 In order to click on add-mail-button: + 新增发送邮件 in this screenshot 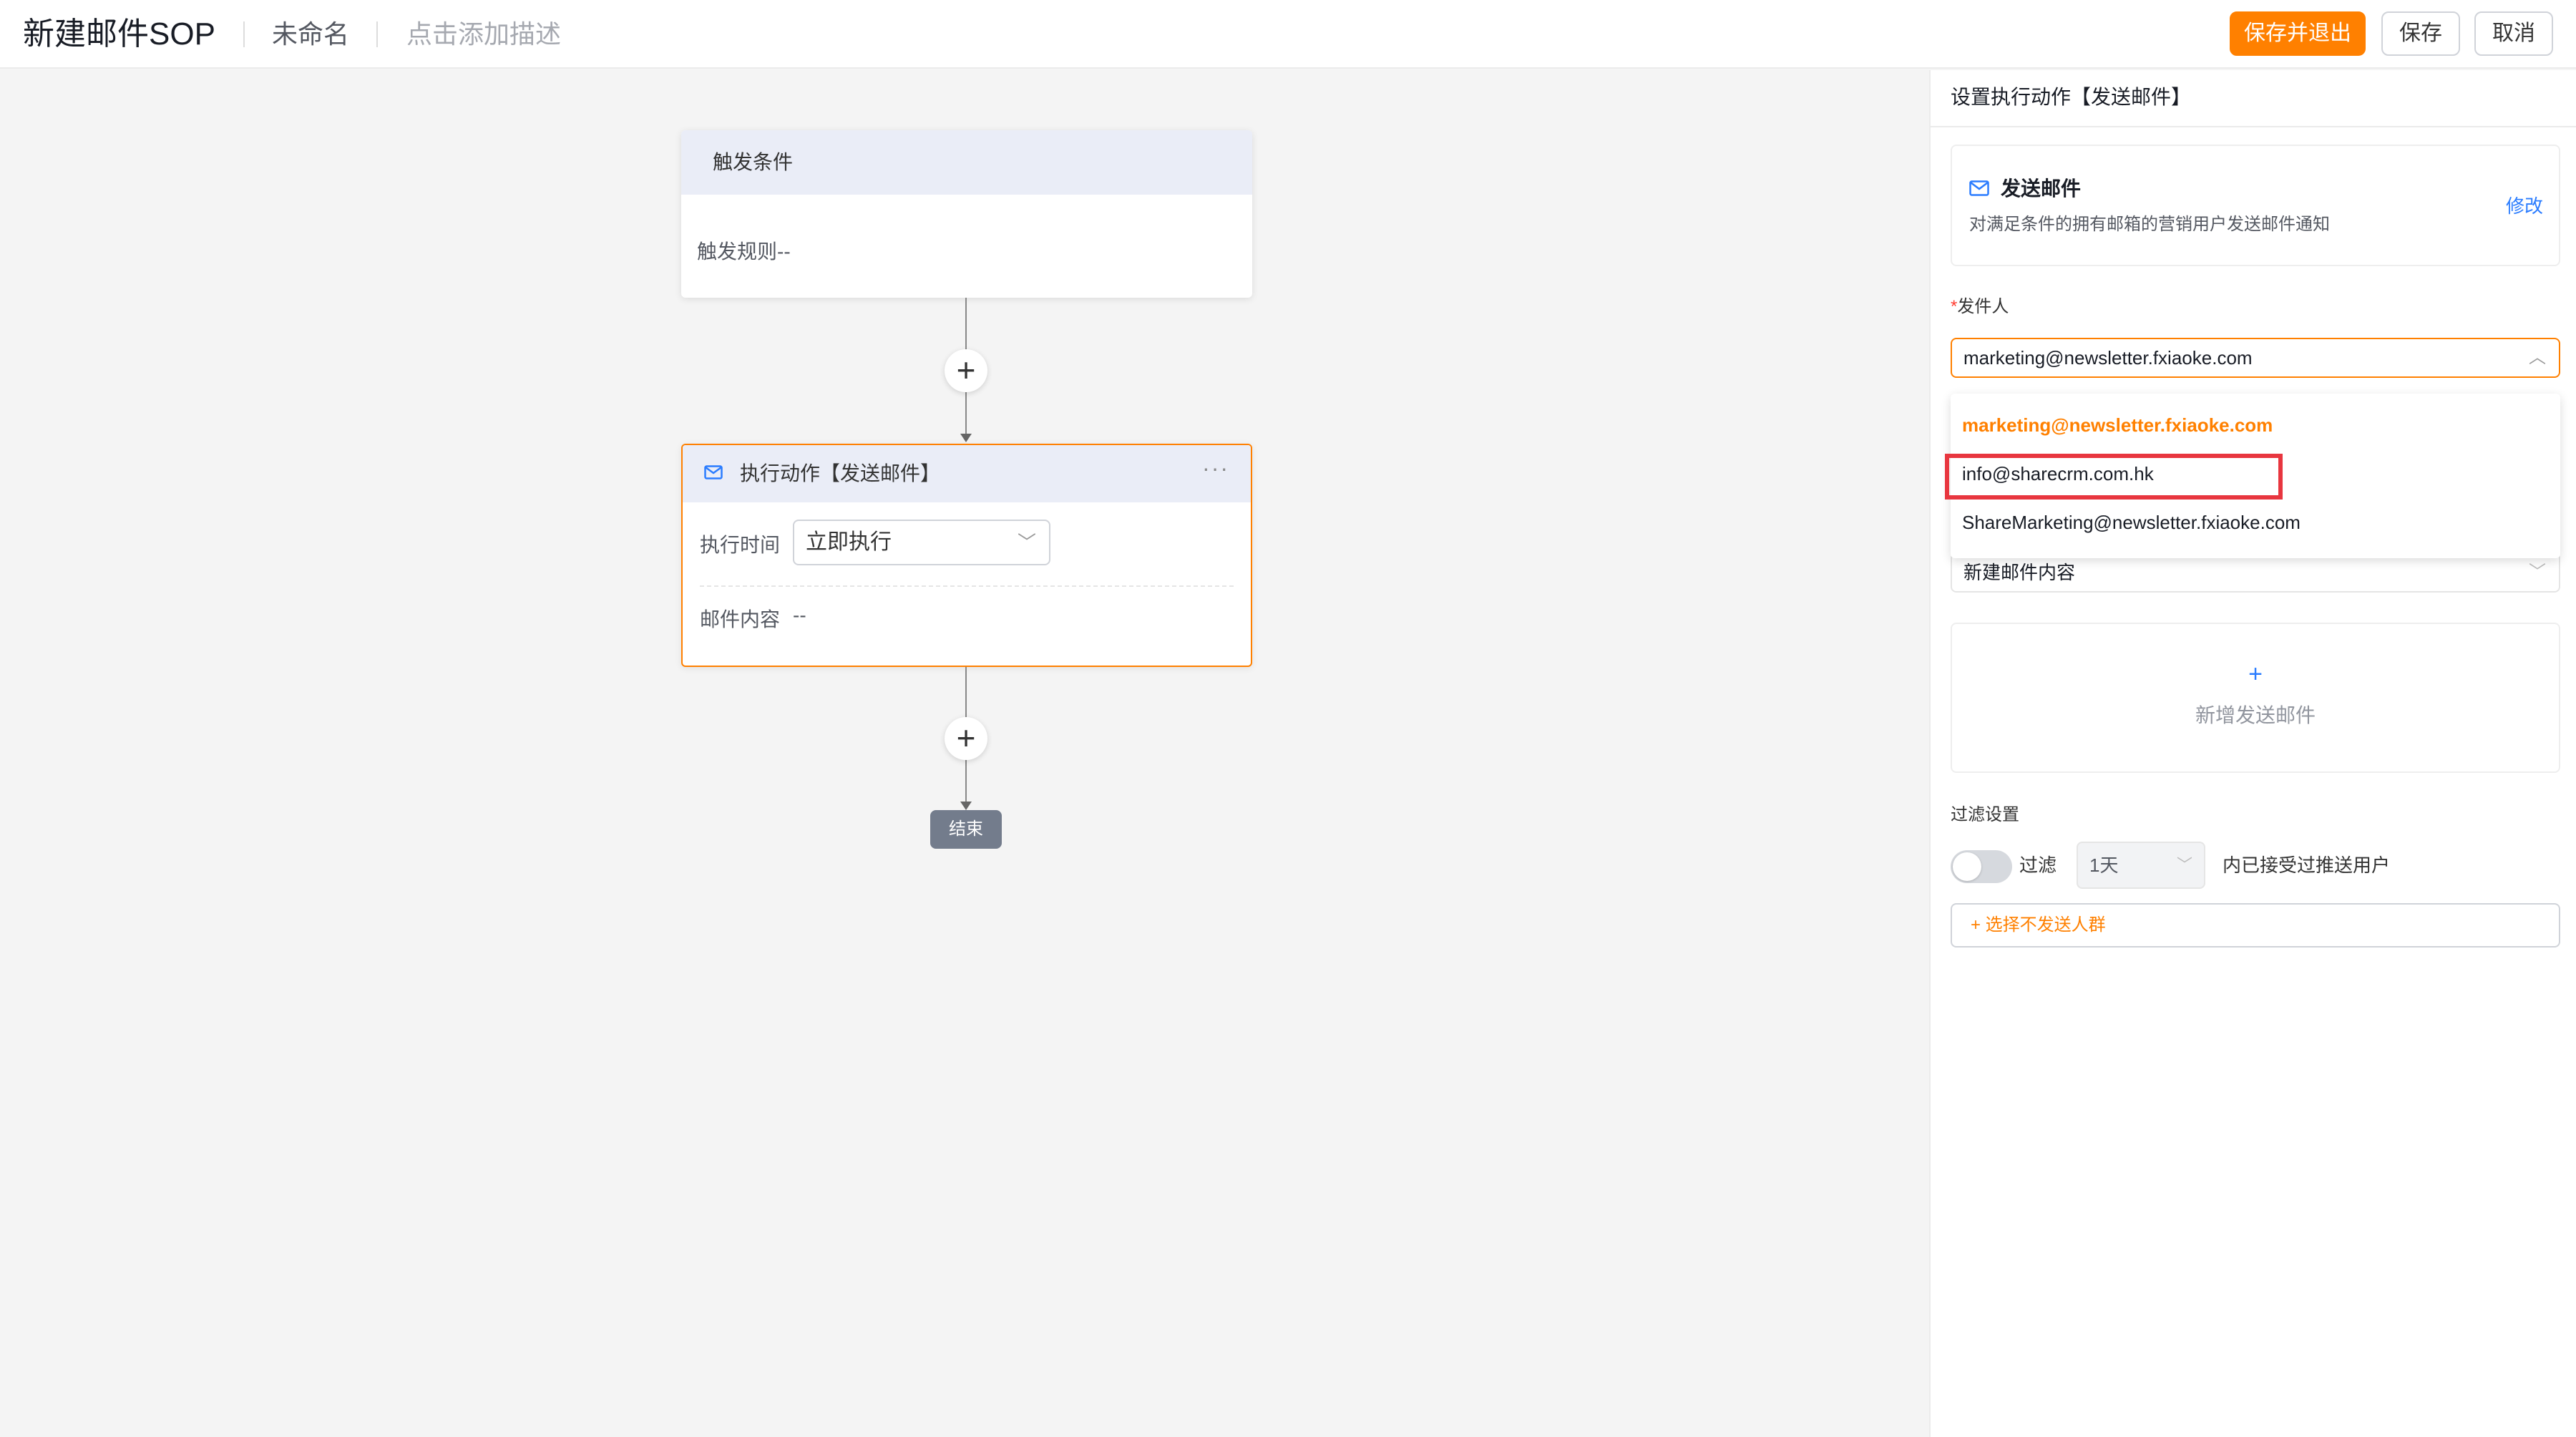, I will do `click(2255, 698)`.